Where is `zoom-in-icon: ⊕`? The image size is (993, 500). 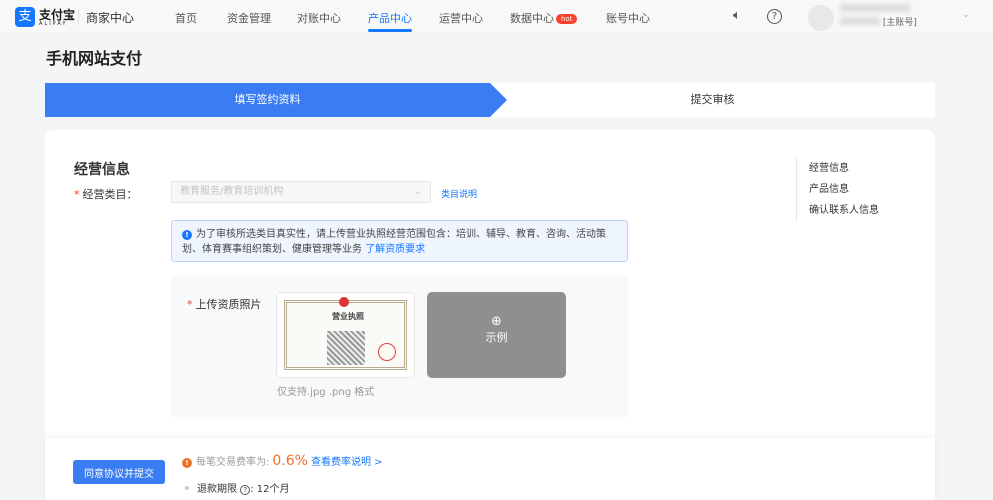
zoom-in-icon: ⊕ is located at coordinates (496, 321).